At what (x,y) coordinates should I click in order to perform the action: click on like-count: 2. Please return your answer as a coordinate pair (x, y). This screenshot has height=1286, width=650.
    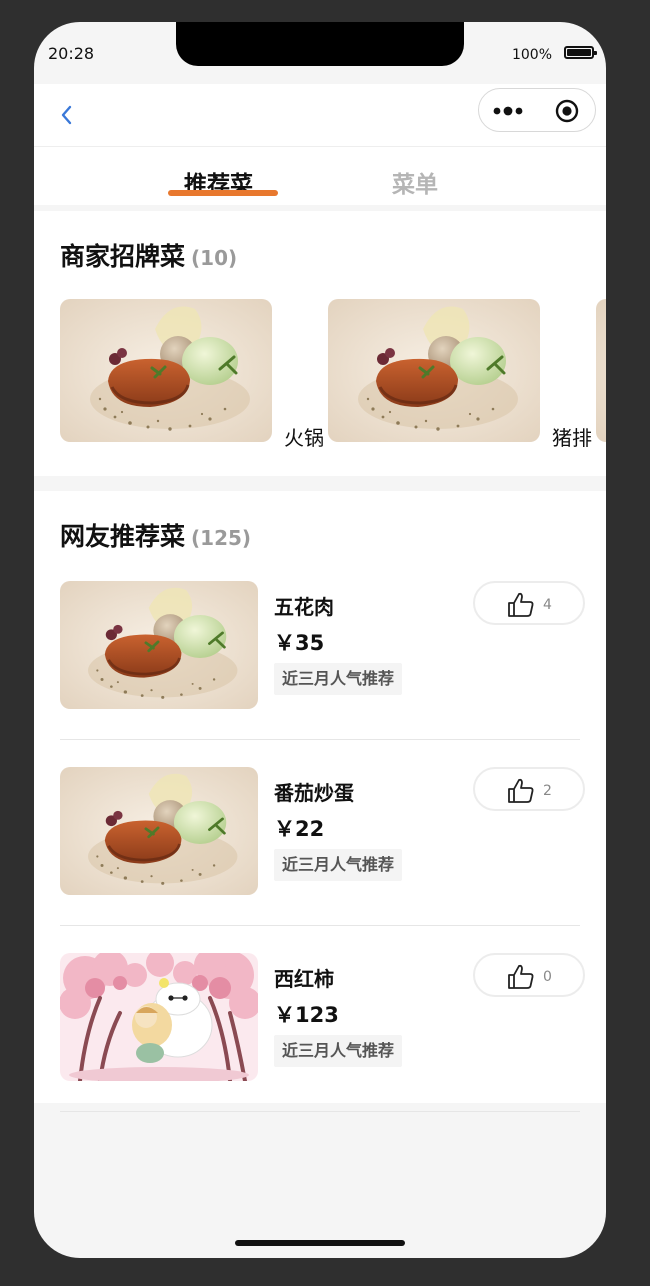
    Looking at the image, I should click on (547, 791).